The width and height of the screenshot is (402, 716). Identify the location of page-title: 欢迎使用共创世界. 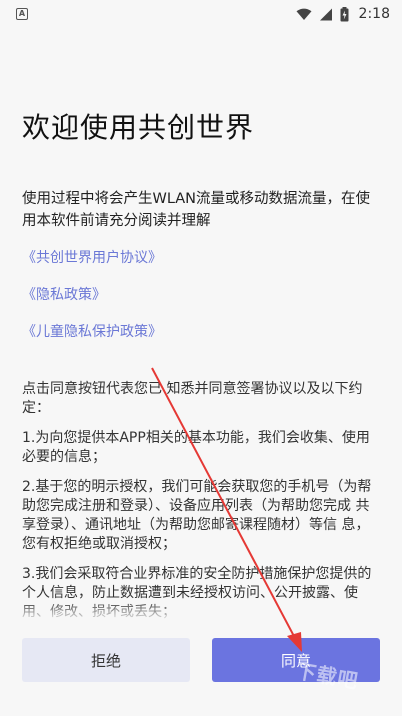
(138, 127).